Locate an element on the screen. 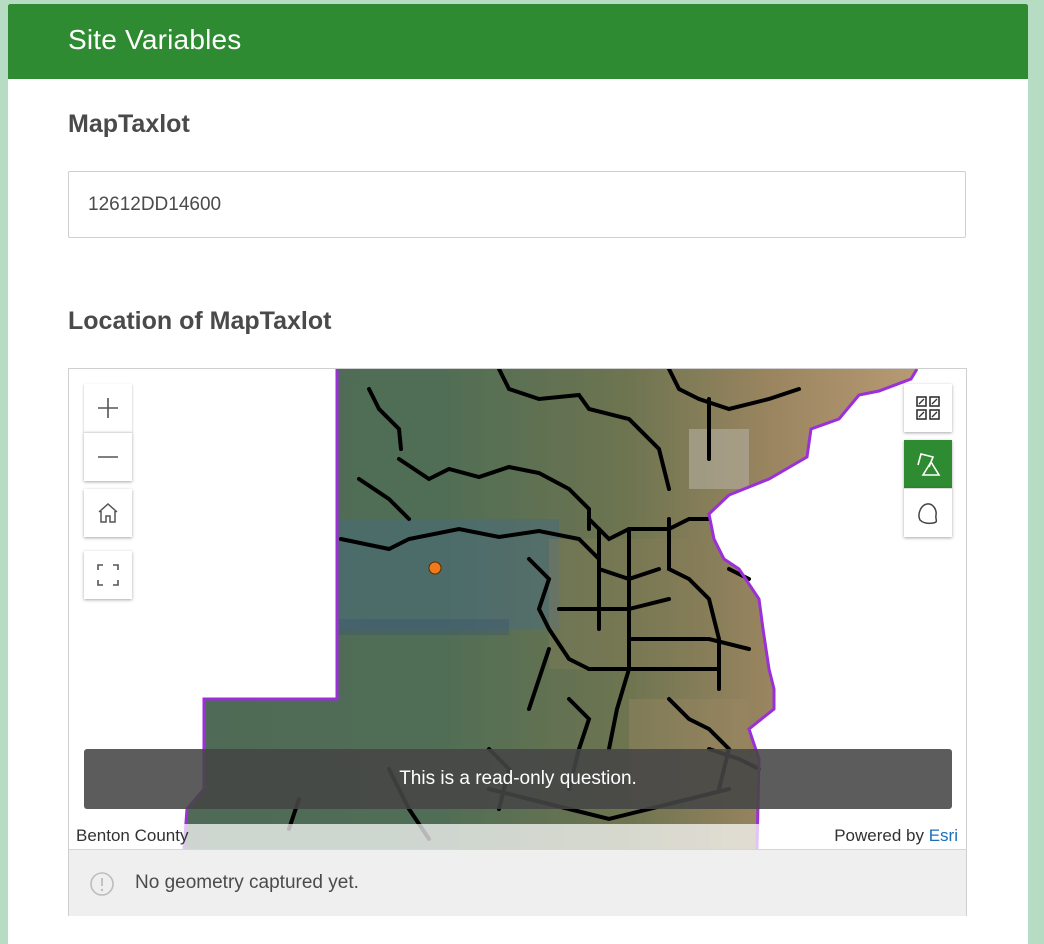  basemap-gallery-button is located at coordinates (928, 408).